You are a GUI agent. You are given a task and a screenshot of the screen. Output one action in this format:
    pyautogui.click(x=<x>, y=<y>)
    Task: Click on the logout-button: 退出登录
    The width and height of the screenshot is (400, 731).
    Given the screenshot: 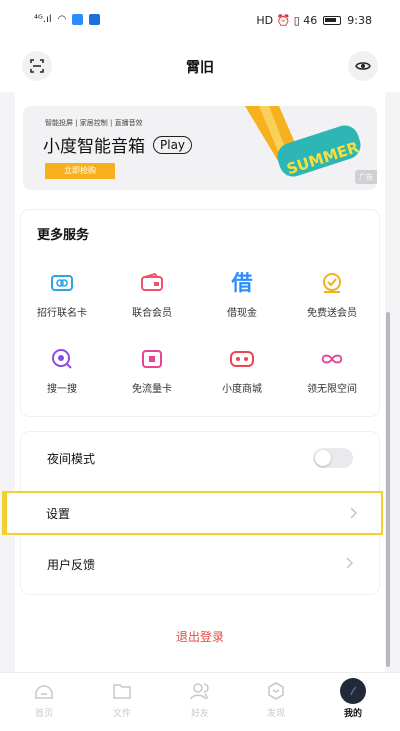 What is the action you would take?
    pyautogui.click(x=200, y=636)
    